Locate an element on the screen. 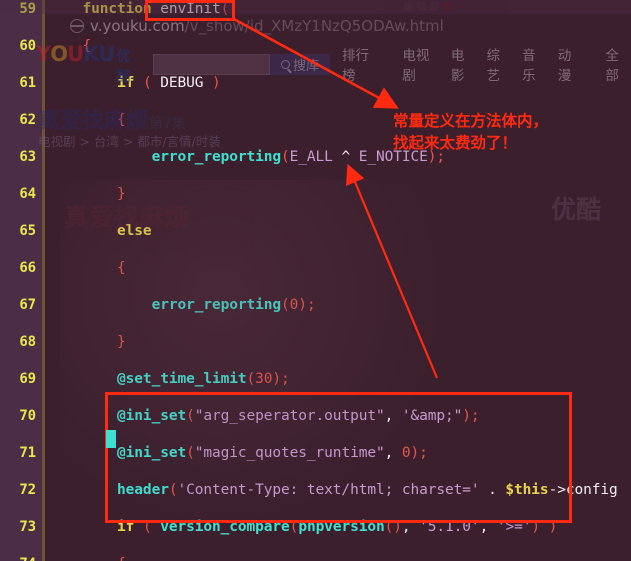 This screenshot has width=631, height=561. code-line: 67 error_reporting(0); is located at coordinates (315, 305).